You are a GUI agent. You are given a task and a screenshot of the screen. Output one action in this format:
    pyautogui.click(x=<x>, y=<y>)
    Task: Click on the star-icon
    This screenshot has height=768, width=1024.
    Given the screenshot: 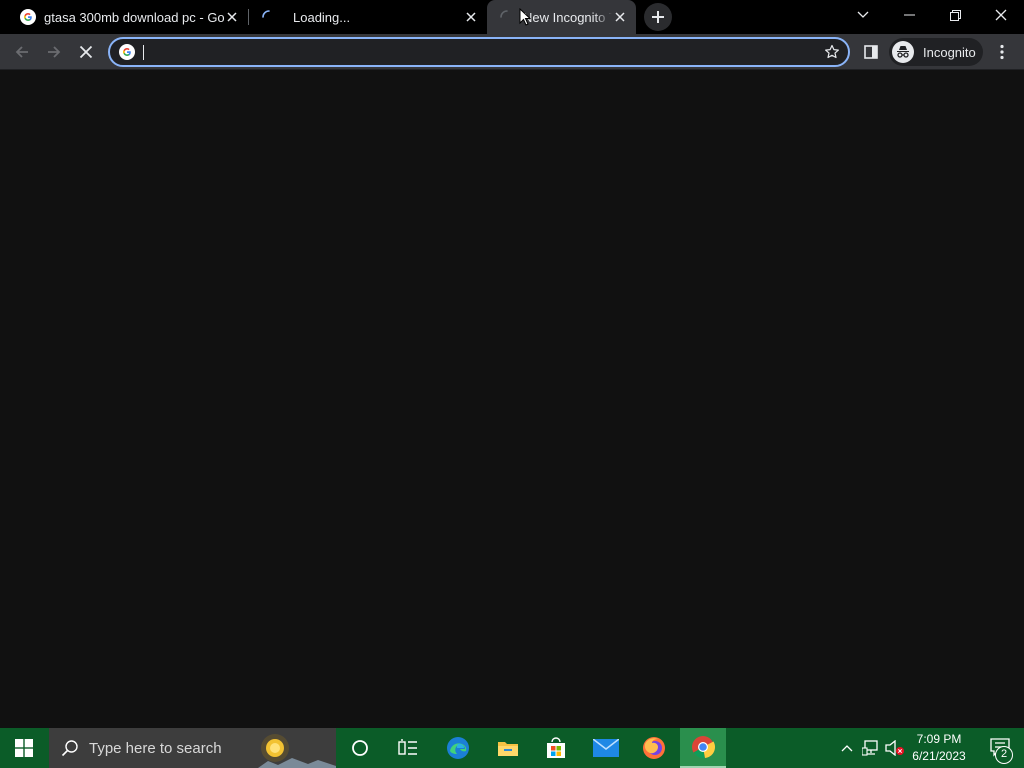 What is the action you would take?
    pyautogui.click(x=832, y=52)
    